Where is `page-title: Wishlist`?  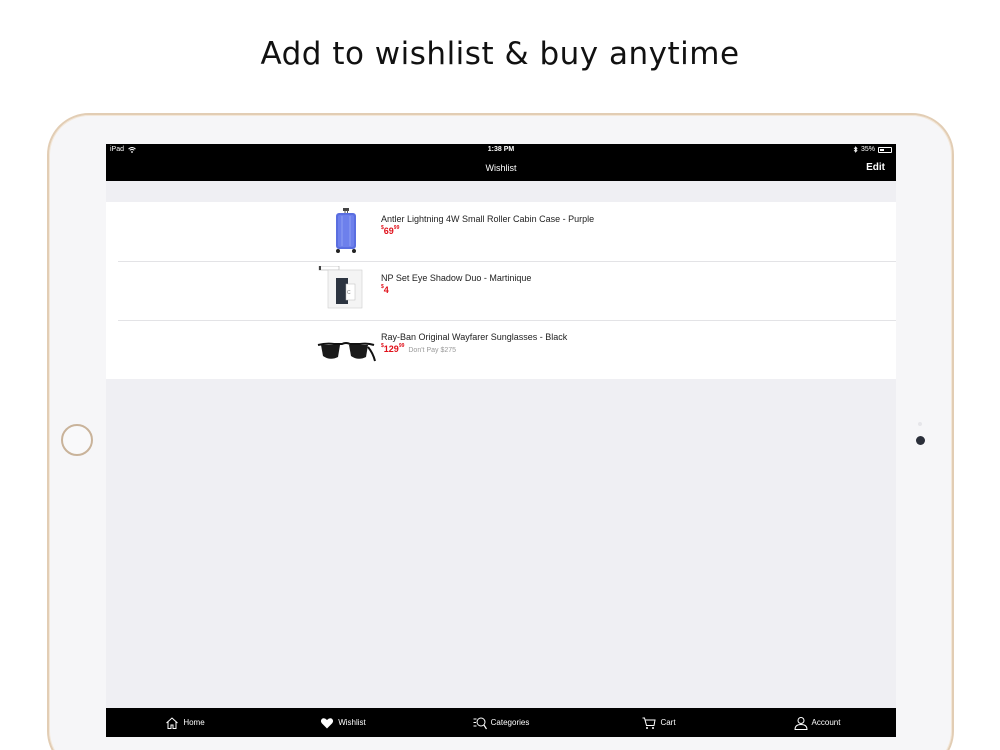
page-title: Wishlist is located at coordinates (501, 168).